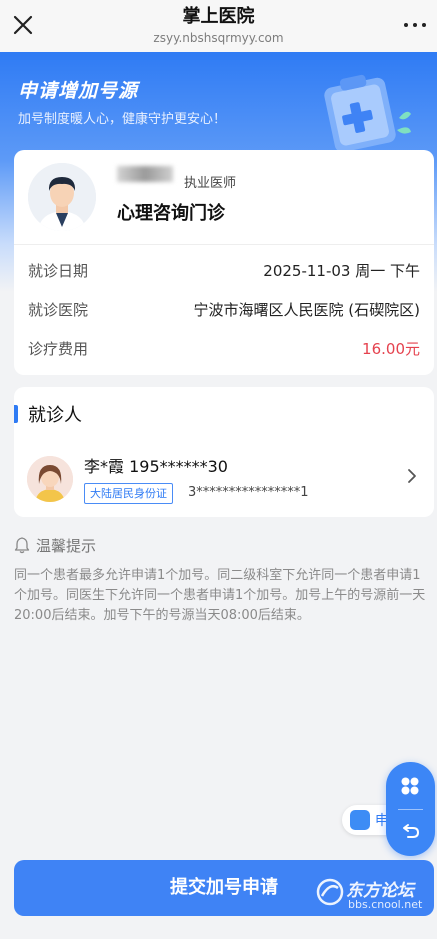  I want to click on hero-subtitle: 加号制度暖人心，健康守护更安心！, so click(122, 119).